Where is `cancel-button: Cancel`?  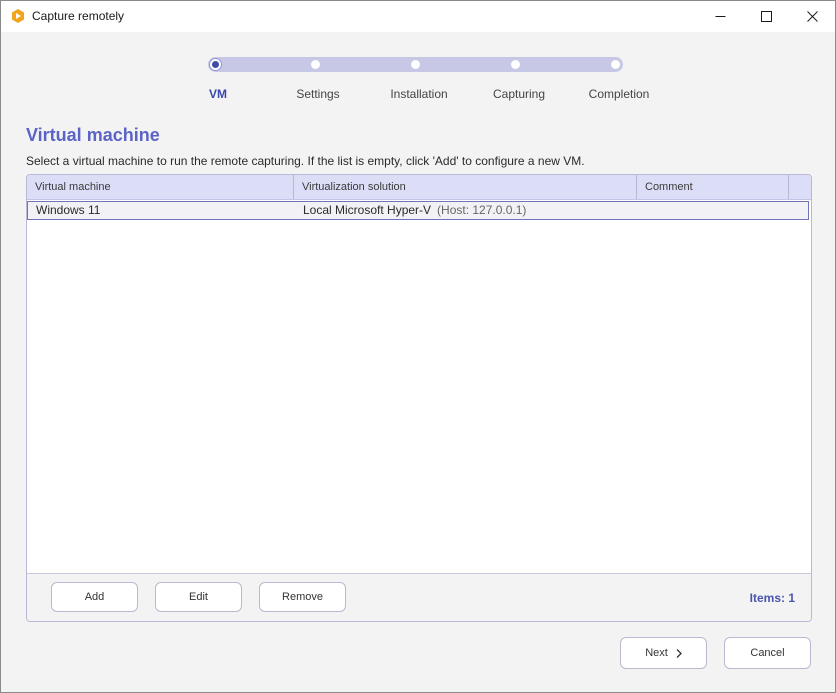 cancel-button: Cancel is located at coordinates (767, 653).